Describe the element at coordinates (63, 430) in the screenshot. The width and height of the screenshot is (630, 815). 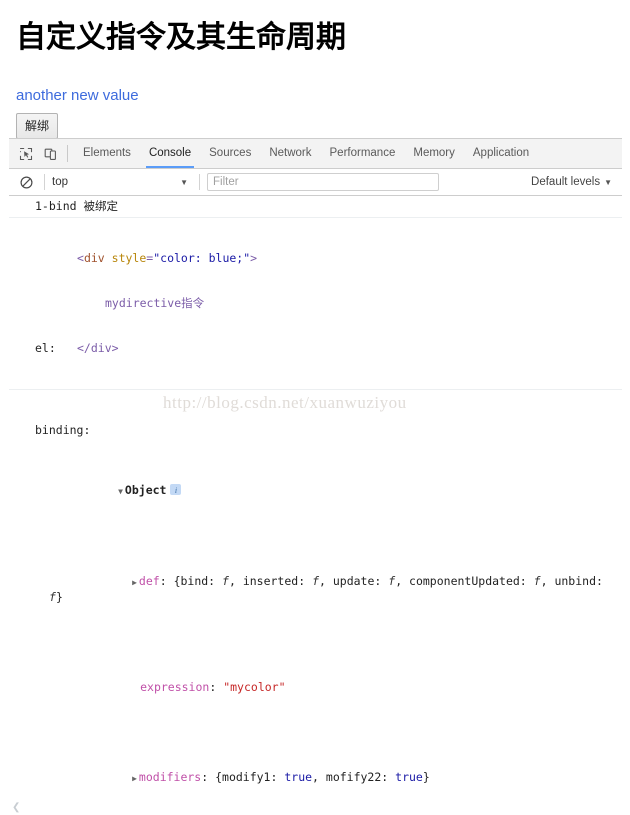
I see `binding-label: binding:` at that location.